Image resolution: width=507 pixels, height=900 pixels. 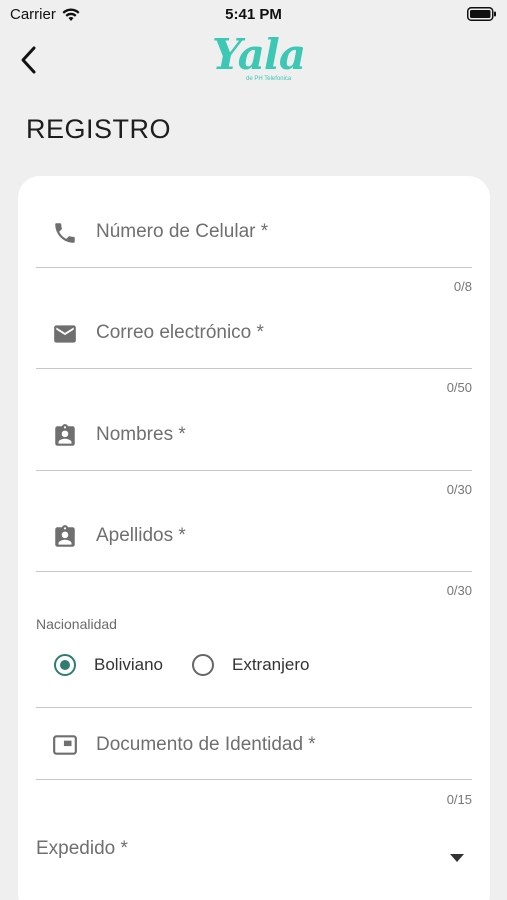 What do you see at coordinates (141, 535) in the screenshot?
I see `last-name-label: Apellidos *` at bounding box center [141, 535].